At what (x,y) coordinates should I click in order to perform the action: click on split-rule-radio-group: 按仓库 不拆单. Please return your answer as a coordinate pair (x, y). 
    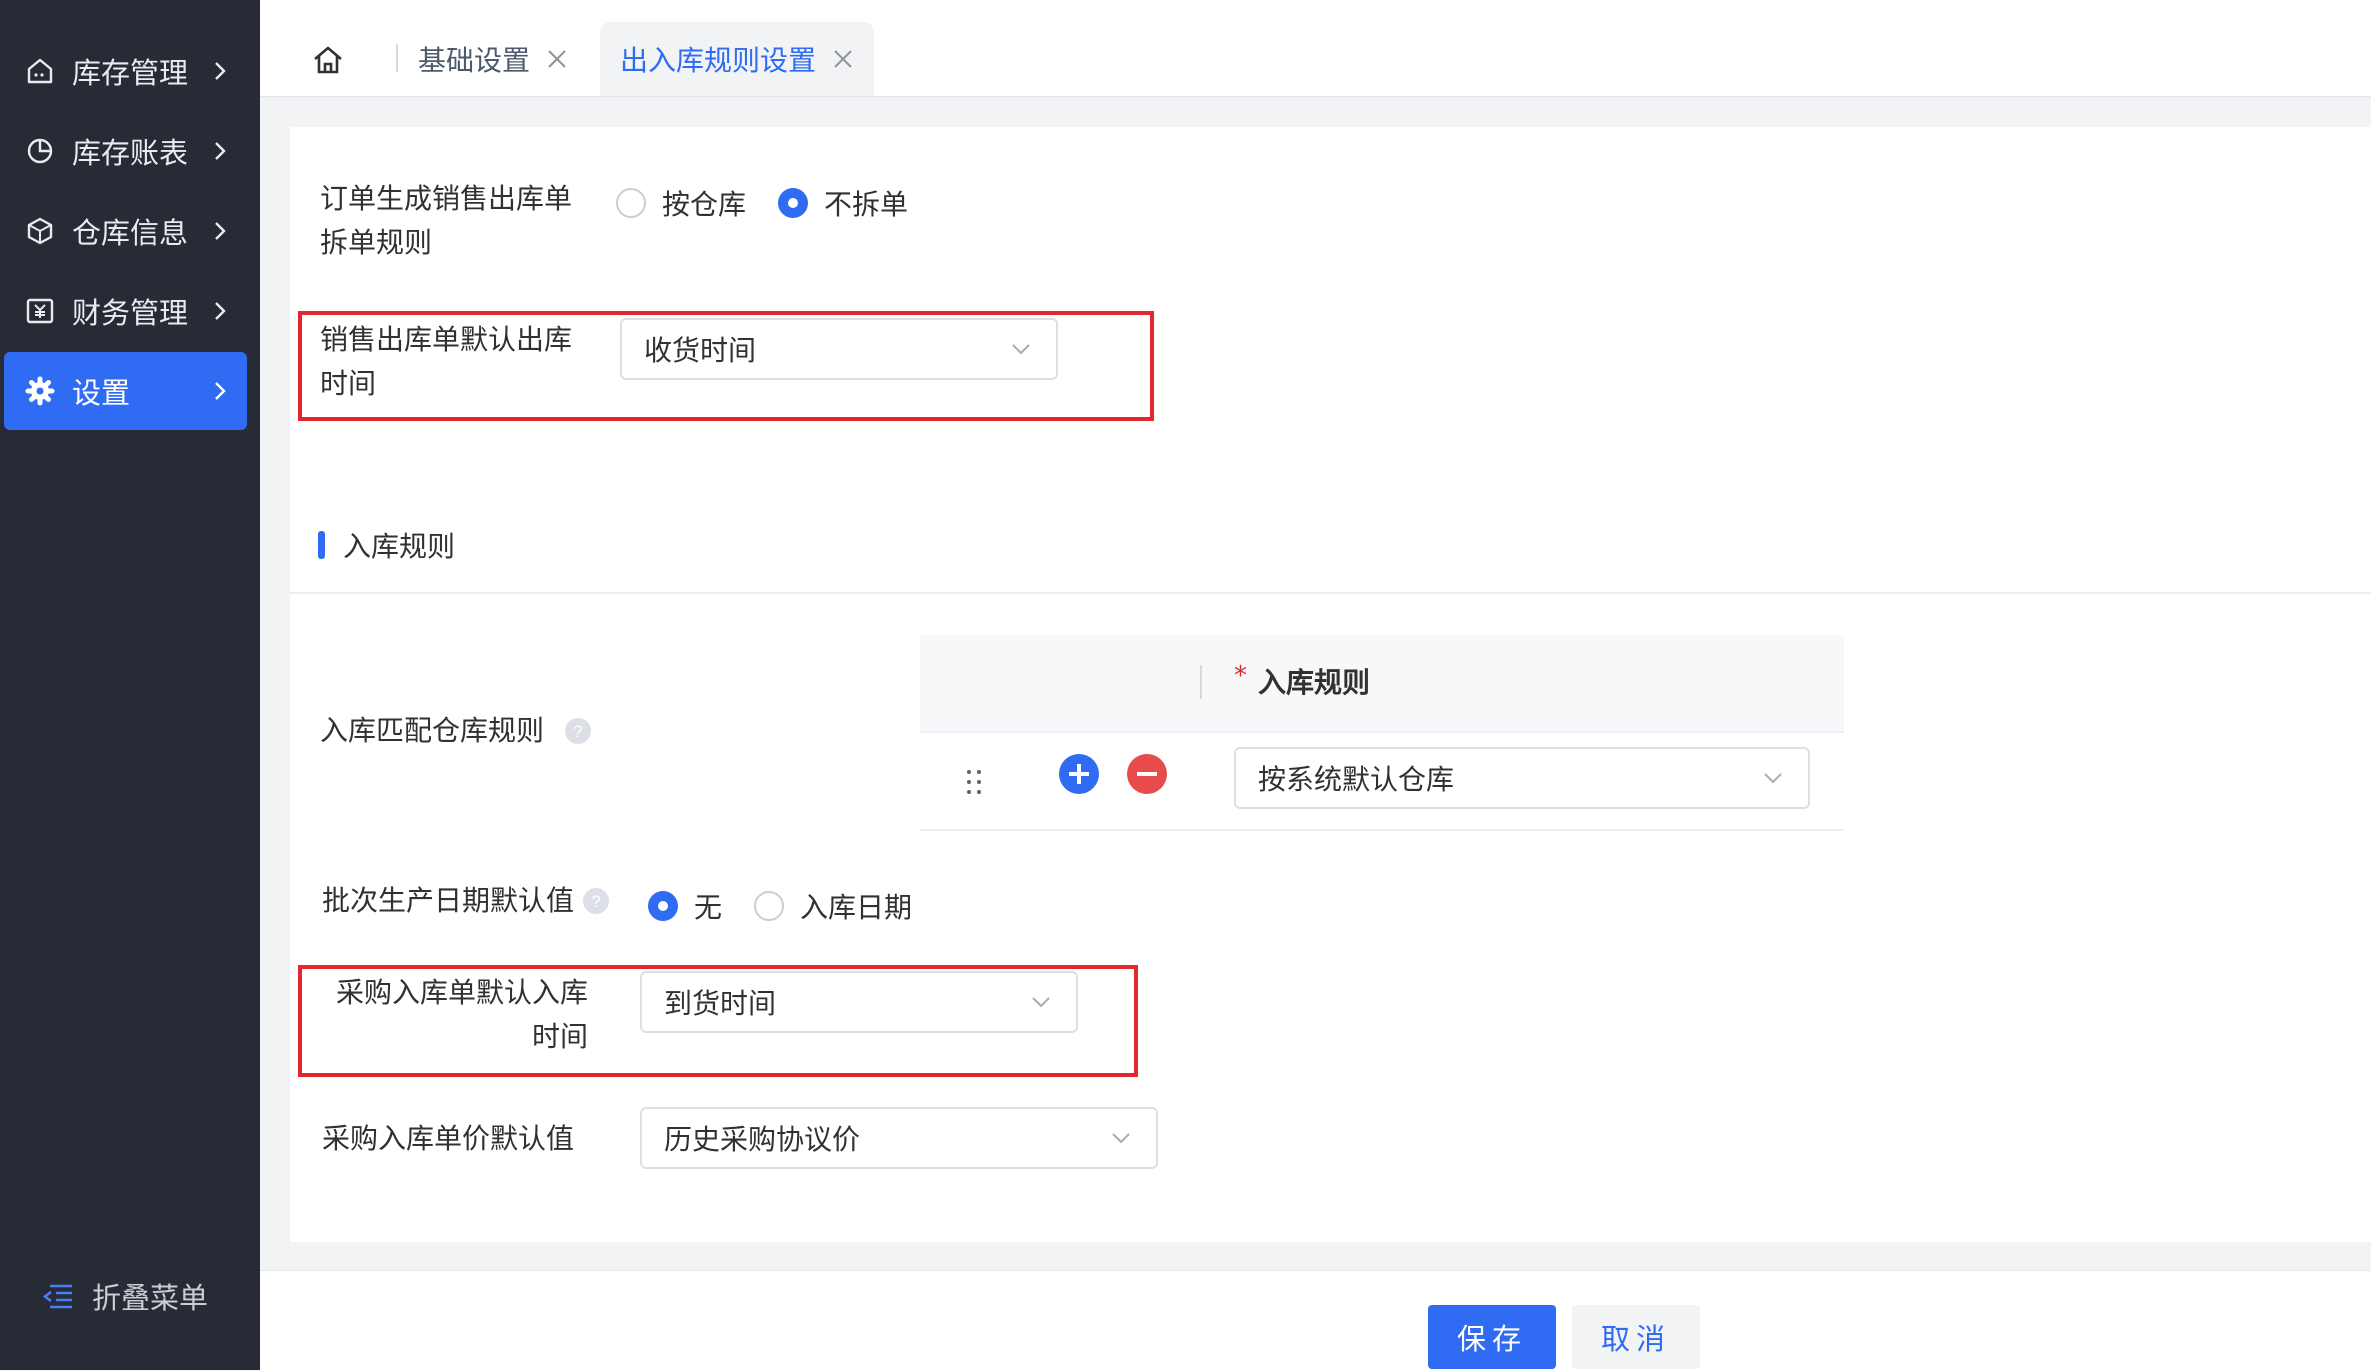
    Looking at the image, I should click on (778, 203).